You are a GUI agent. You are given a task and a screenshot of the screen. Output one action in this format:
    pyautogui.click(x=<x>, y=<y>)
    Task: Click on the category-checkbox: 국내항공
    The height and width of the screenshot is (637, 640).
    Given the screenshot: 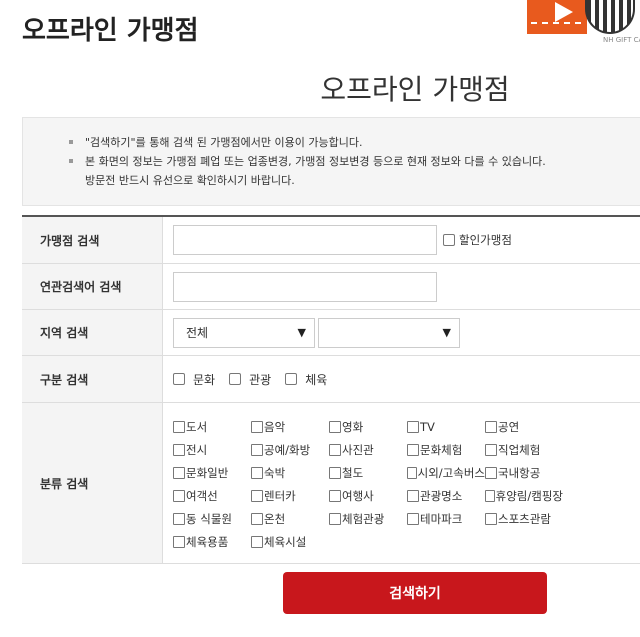 What is the action you would take?
    pyautogui.click(x=524, y=472)
    